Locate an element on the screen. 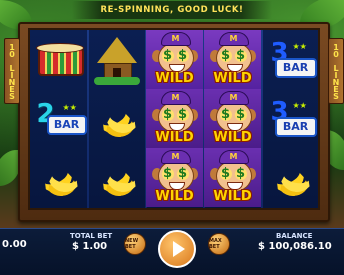 Image resolution: width=344 pixels, height=275 pixels. hut-icon is located at coordinates (116, 60).